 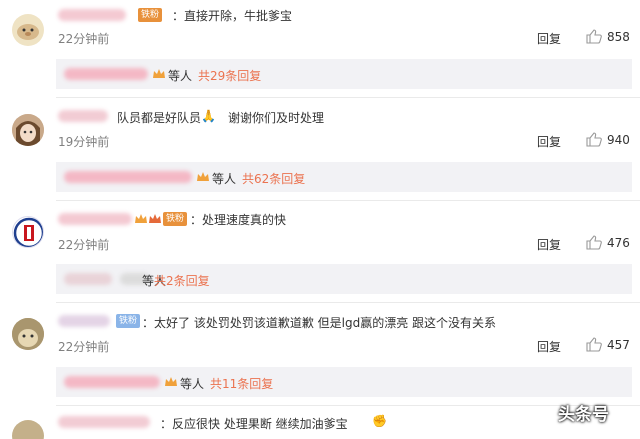 I want to click on like-button: 858, so click(x=608, y=36).